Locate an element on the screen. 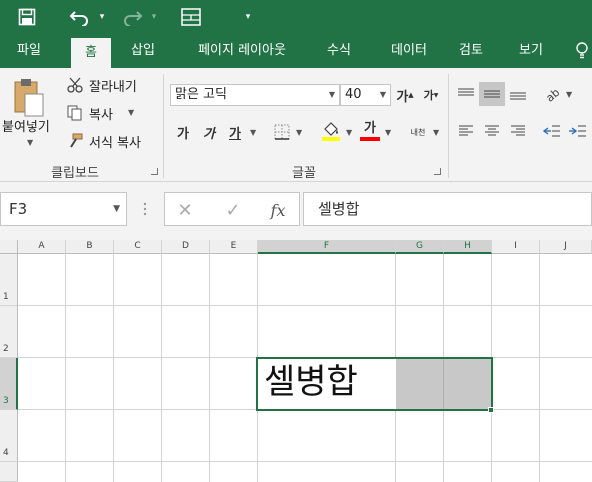 This screenshot has width=592, height=482. insert-function-icon: fx is located at coordinates (278, 210).